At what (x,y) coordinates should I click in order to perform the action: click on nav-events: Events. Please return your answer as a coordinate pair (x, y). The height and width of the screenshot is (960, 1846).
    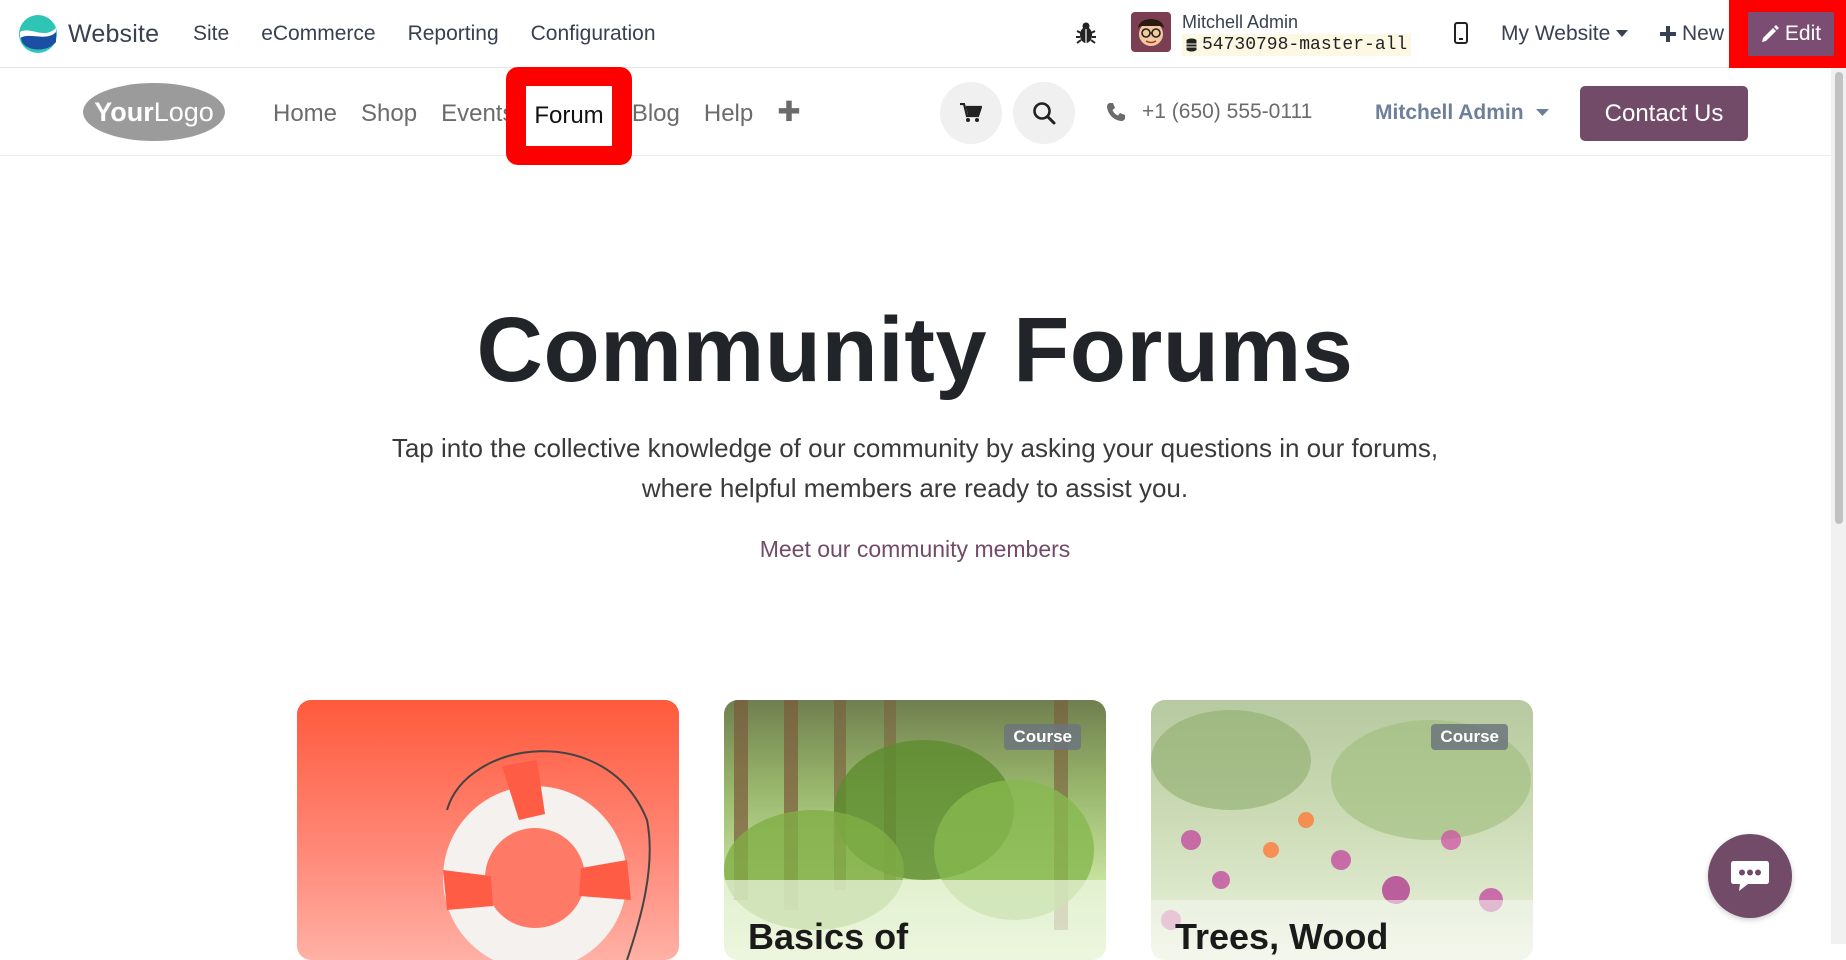
    Looking at the image, I should click on (477, 114).